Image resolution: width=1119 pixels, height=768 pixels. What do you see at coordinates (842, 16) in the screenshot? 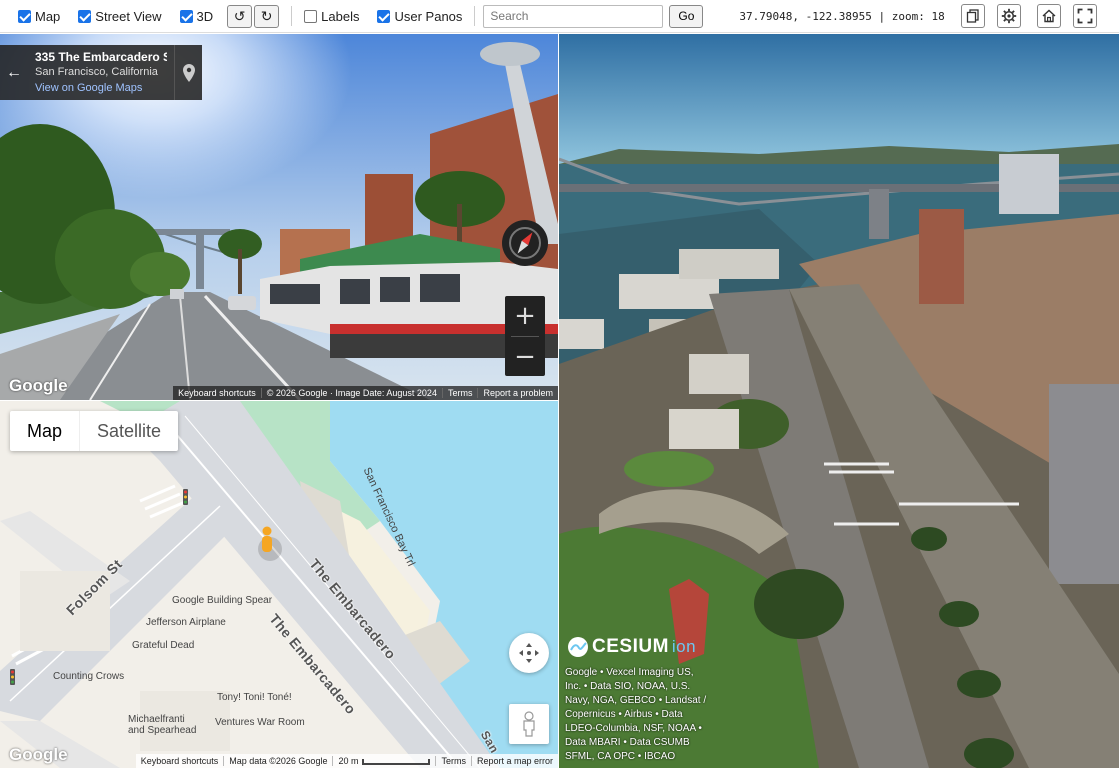
I see `coordinates-readout: 37.79048, -122.38955 | zoom: 18` at bounding box center [842, 16].